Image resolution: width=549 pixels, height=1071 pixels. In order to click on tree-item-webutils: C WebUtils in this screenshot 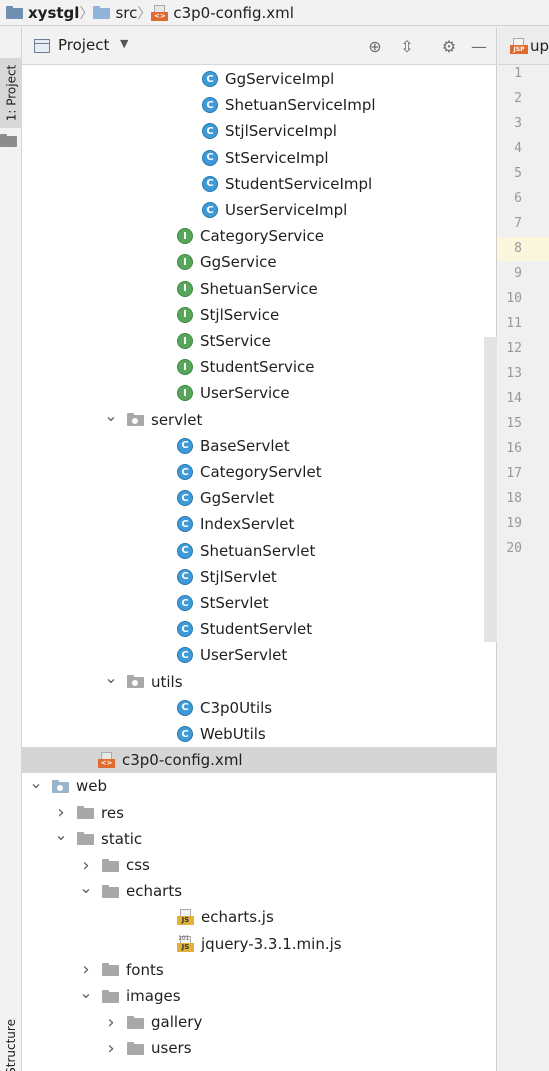, I will do `click(259, 734)`.